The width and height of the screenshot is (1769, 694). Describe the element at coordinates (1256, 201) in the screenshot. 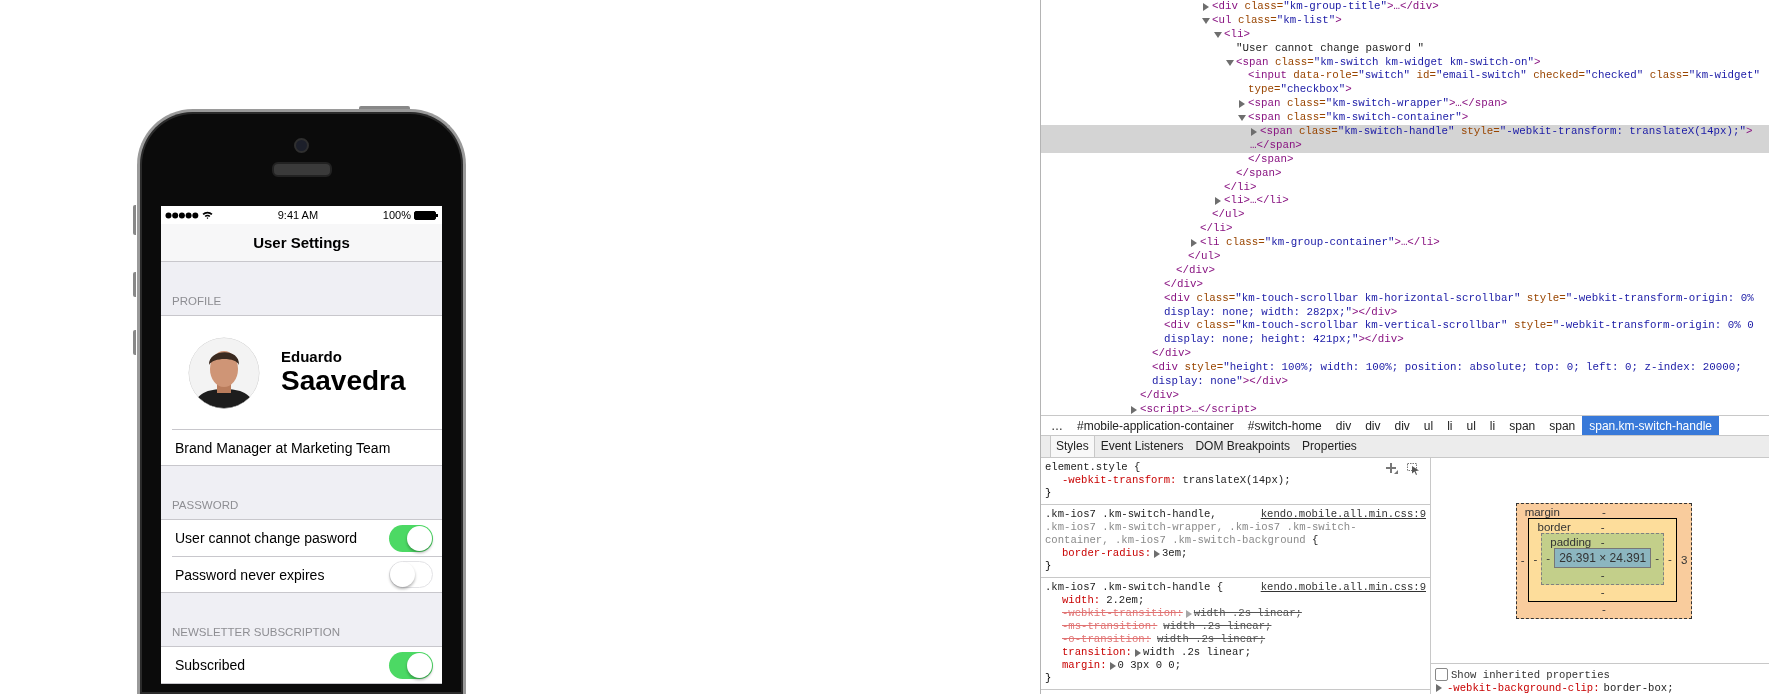

I see `dom-node-code: <li>…</li>` at that location.